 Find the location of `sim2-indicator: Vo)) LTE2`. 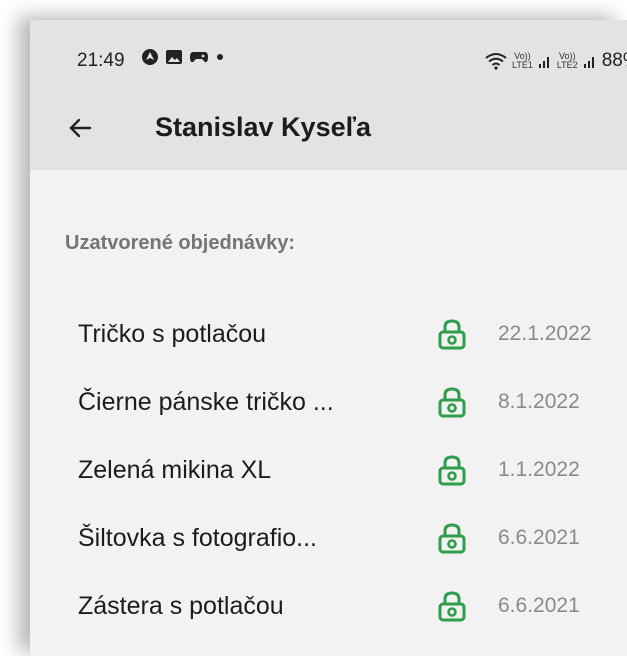

sim2-indicator: Vo)) LTE2 is located at coordinates (567, 61).